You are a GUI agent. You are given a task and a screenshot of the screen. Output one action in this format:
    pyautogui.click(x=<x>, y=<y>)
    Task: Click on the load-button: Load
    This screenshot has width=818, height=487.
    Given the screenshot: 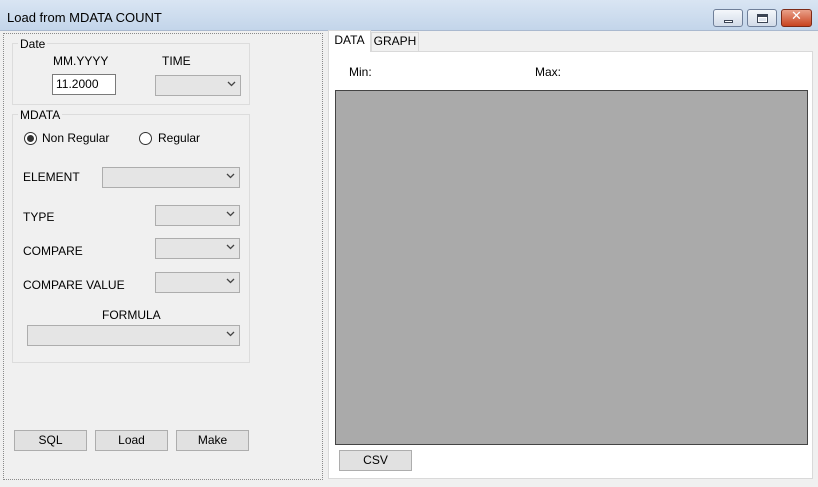 What is the action you would take?
    pyautogui.click(x=131, y=440)
    